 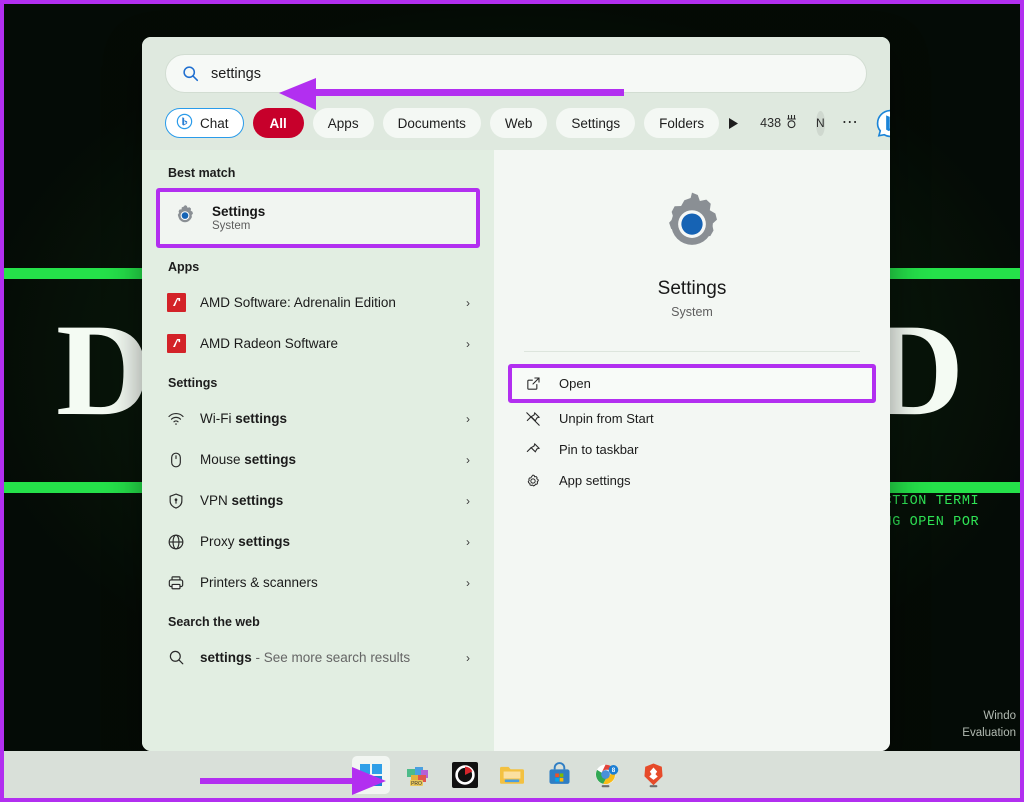 I want to click on preview-subtitle: System, so click(x=692, y=312).